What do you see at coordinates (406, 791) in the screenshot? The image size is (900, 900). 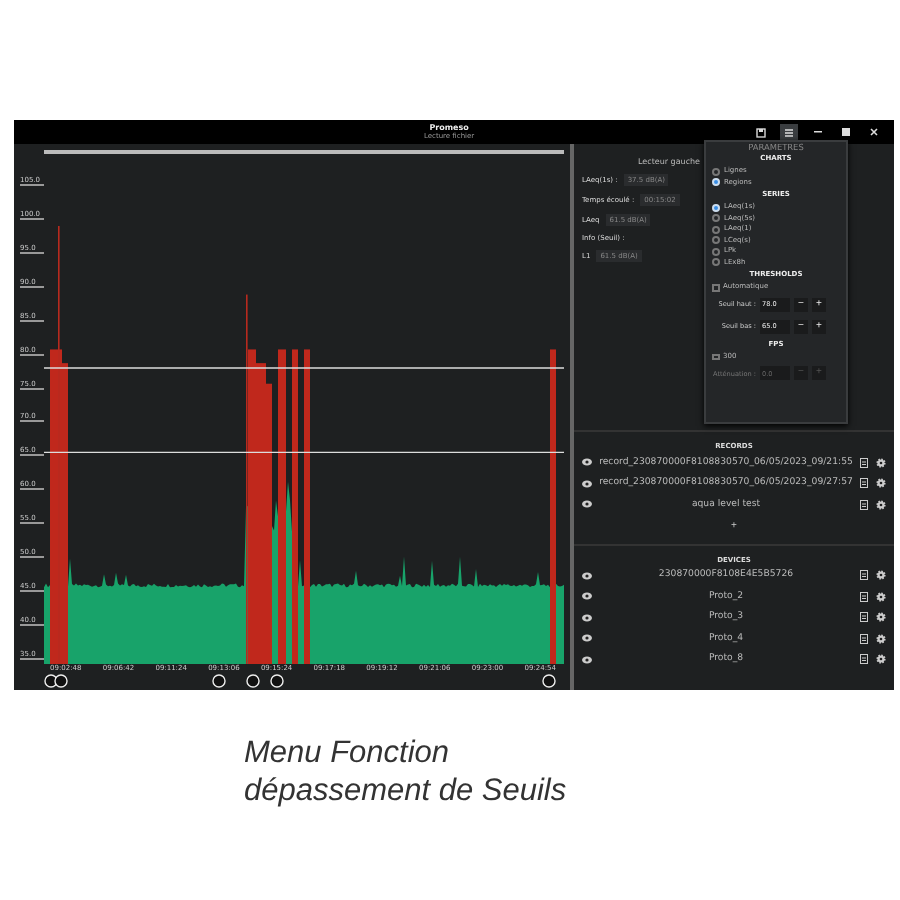 I see `caption-text: dépassement de Seuils` at bounding box center [406, 791].